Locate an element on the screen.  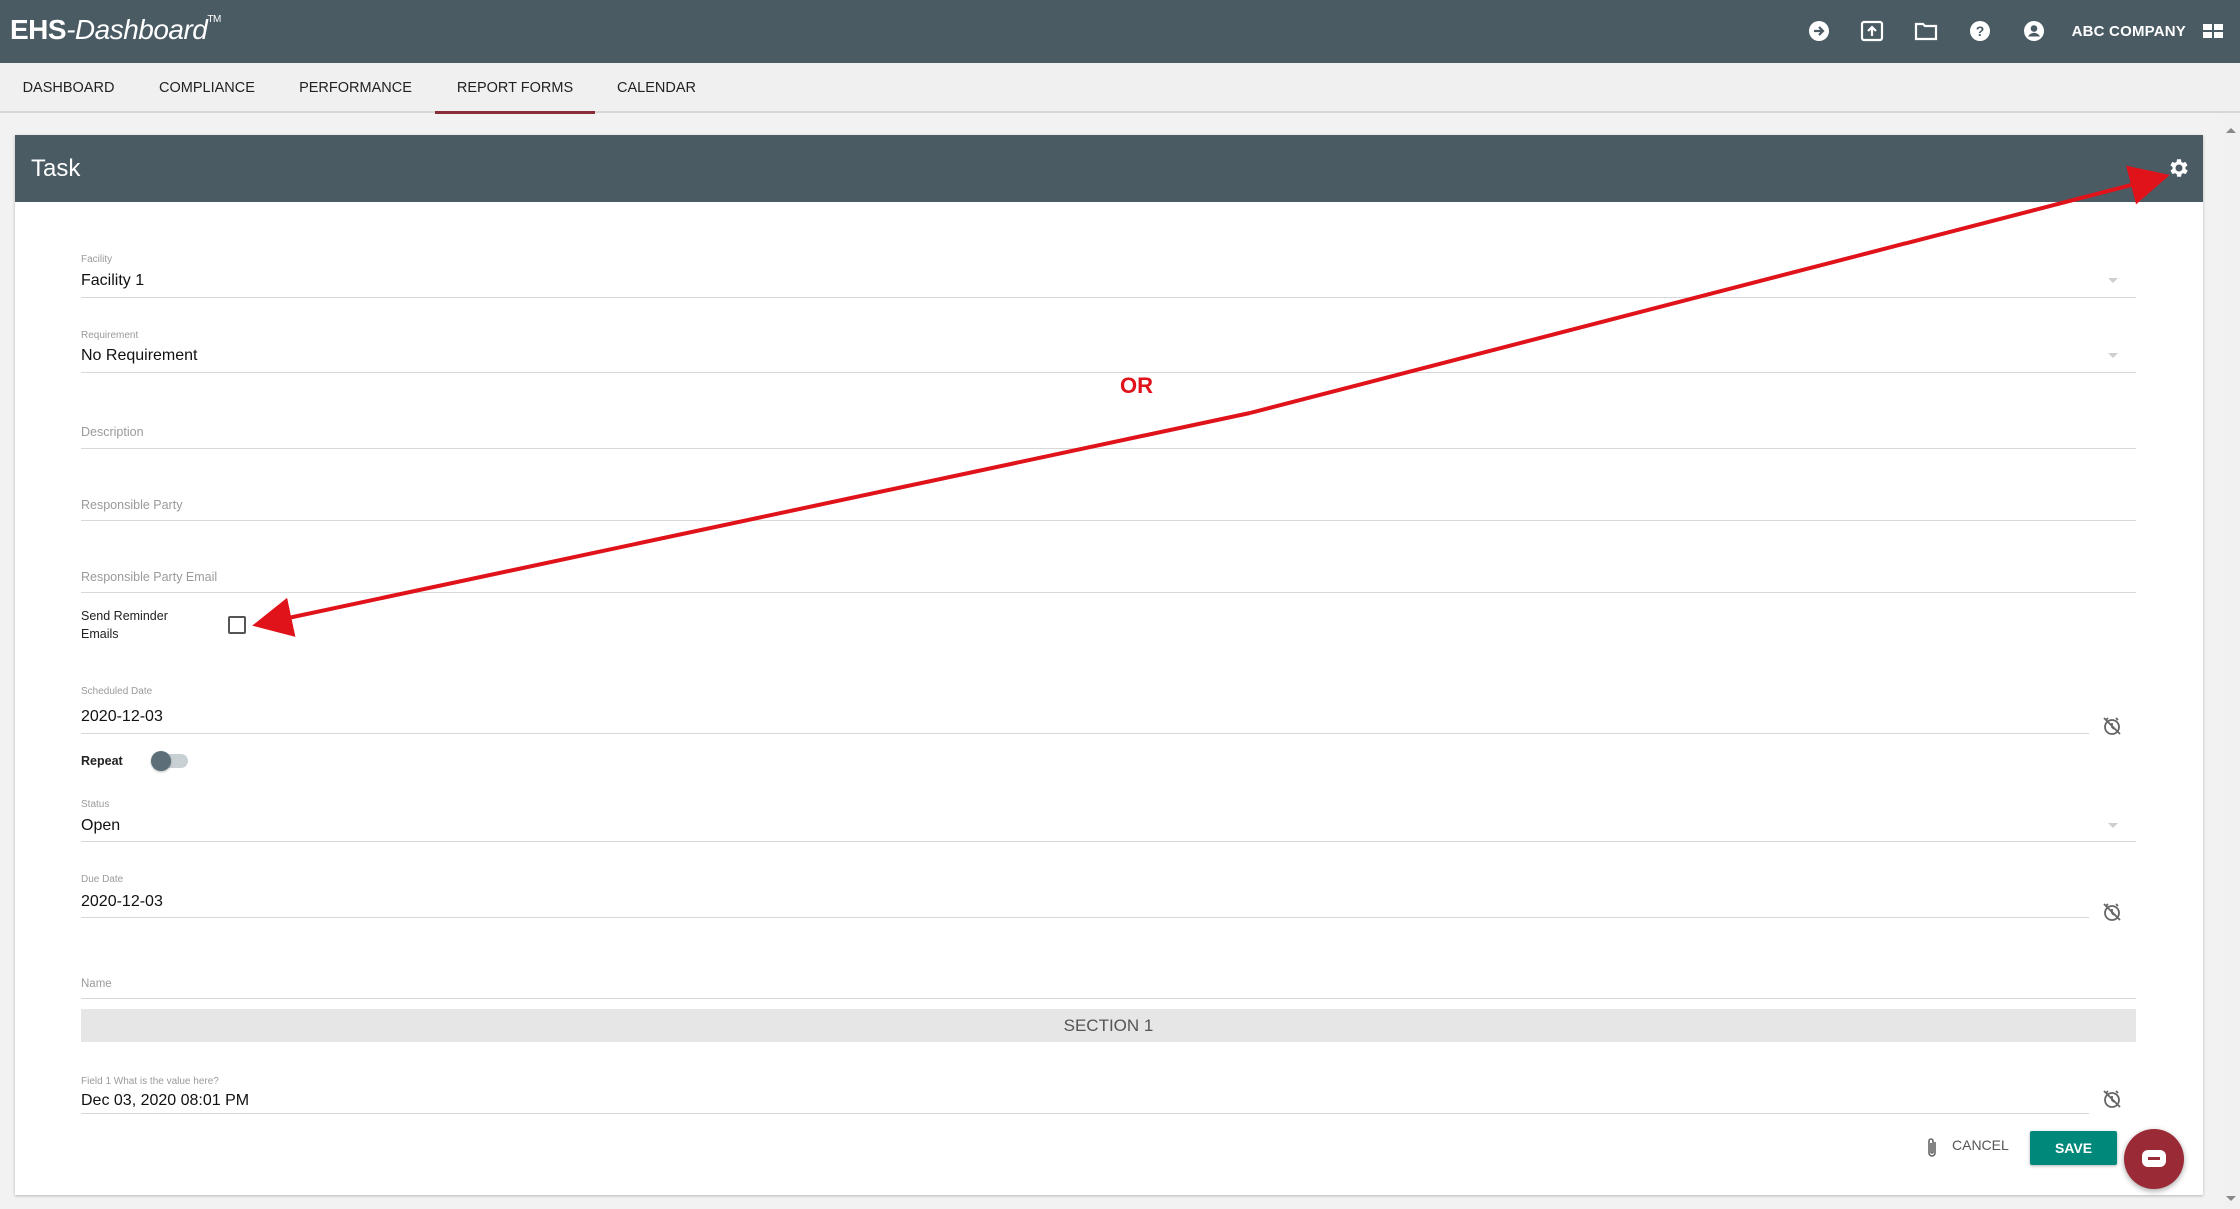
chat-icon is located at coordinates (2154, 1158).